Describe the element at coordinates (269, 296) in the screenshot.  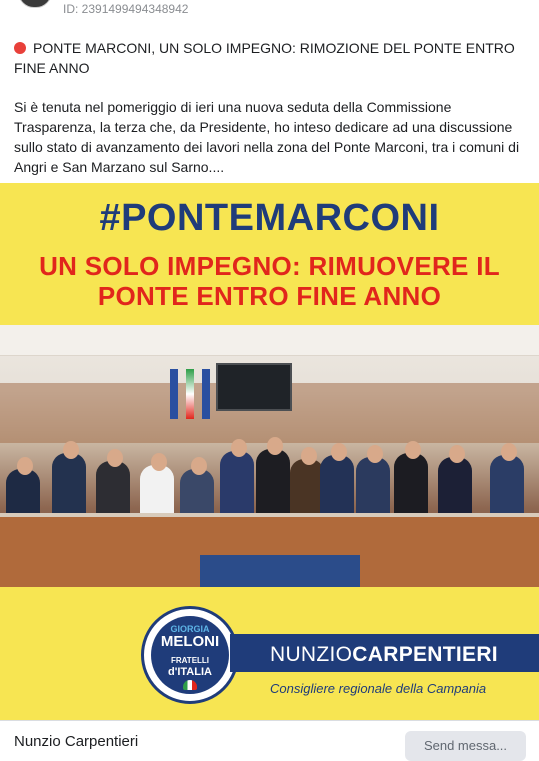
I see `ad-subtitle-line2: PONTE ENTRO FINE ANNO` at that location.